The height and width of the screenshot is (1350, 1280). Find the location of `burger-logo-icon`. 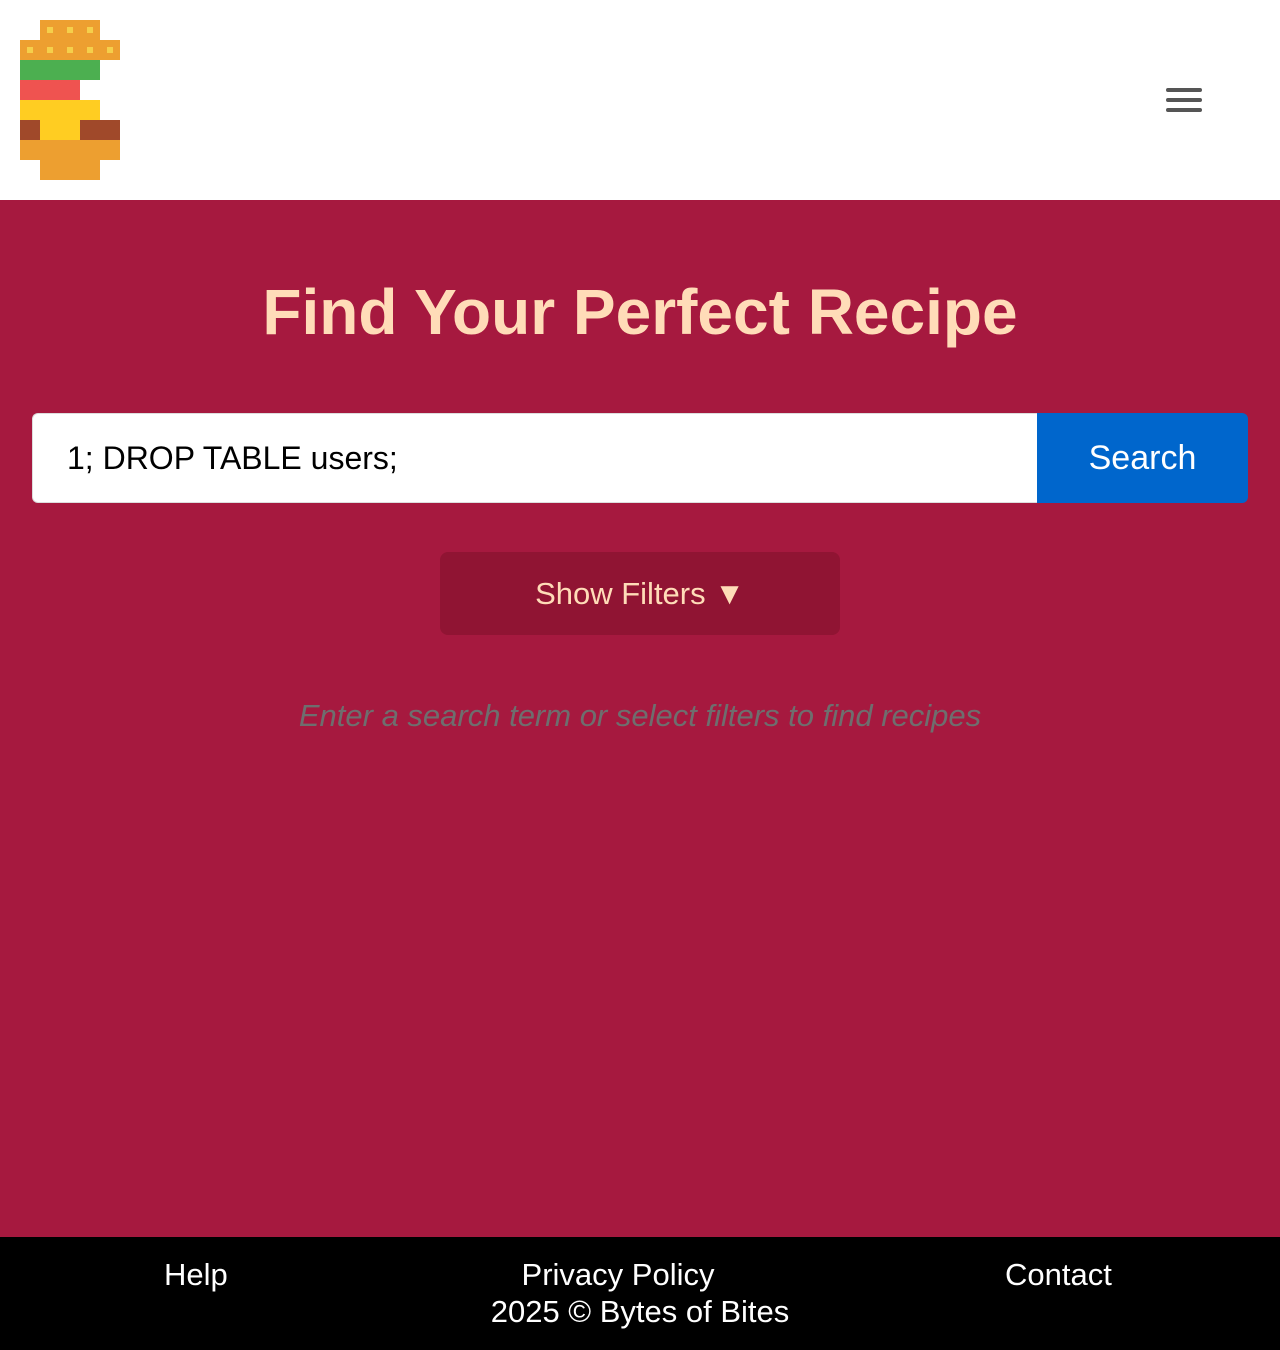

burger-logo-icon is located at coordinates (70, 100).